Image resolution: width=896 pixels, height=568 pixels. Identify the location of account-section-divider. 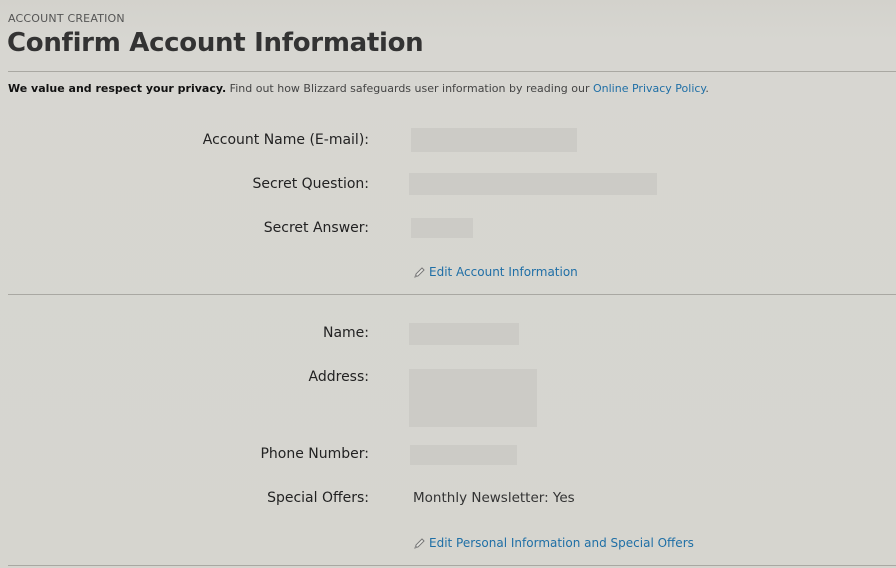
(452, 294).